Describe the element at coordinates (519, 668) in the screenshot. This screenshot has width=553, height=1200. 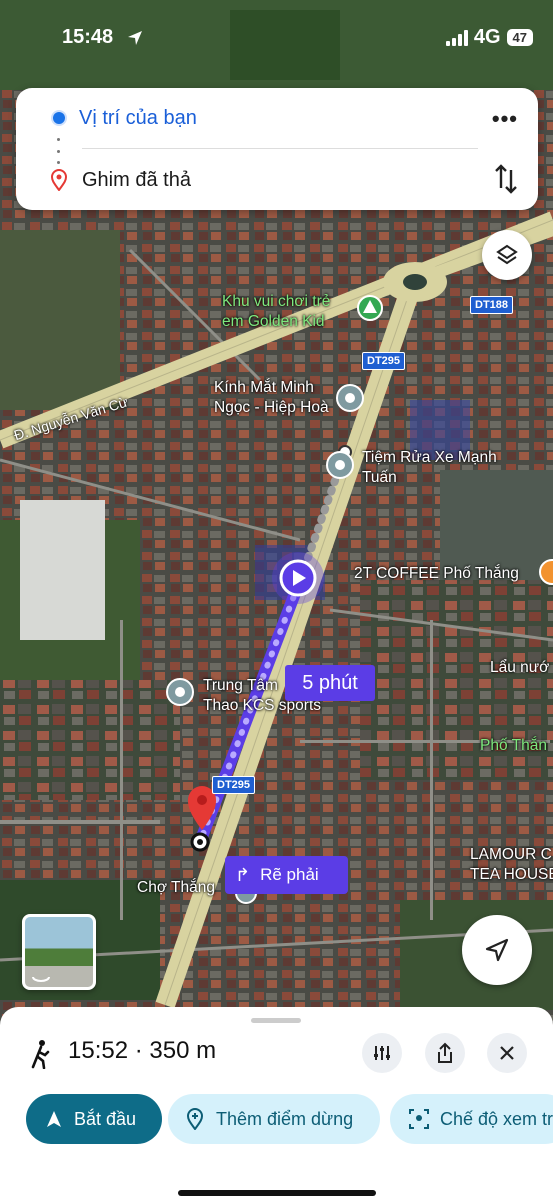
I see `poi-label: Lẩu nướ` at that location.